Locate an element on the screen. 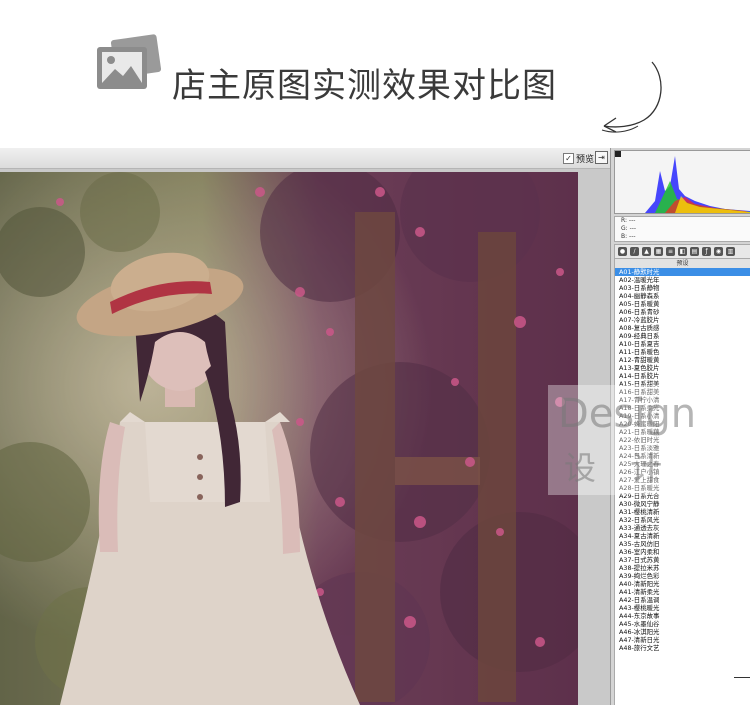  preset-item: A30-微风宁静 is located at coordinates (682, 504).